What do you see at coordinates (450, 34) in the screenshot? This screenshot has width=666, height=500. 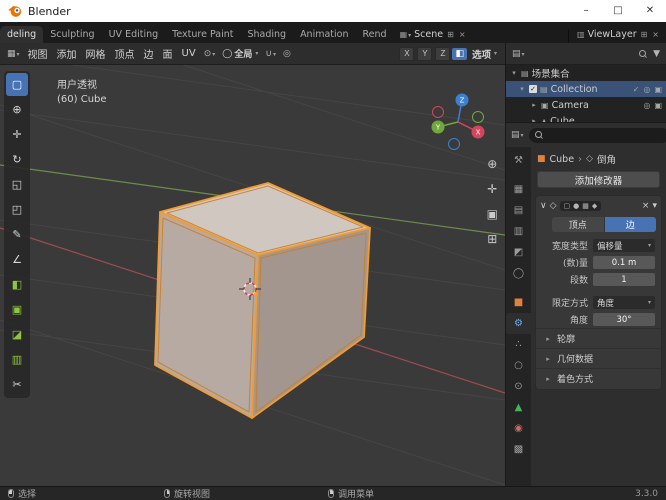 I see `new-scene-button: ⊞` at bounding box center [450, 34].